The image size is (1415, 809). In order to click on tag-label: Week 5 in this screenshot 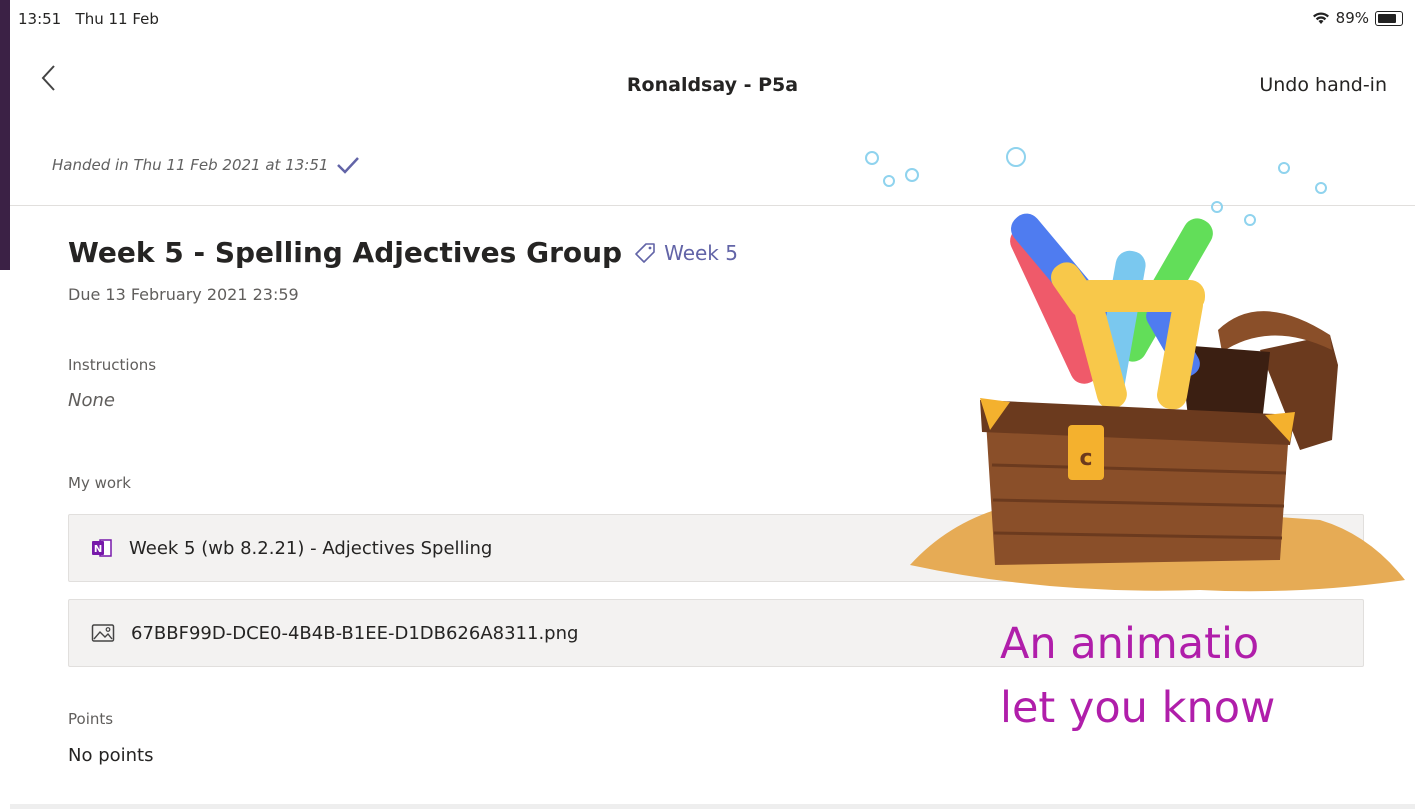, I will do `click(701, 252)`.